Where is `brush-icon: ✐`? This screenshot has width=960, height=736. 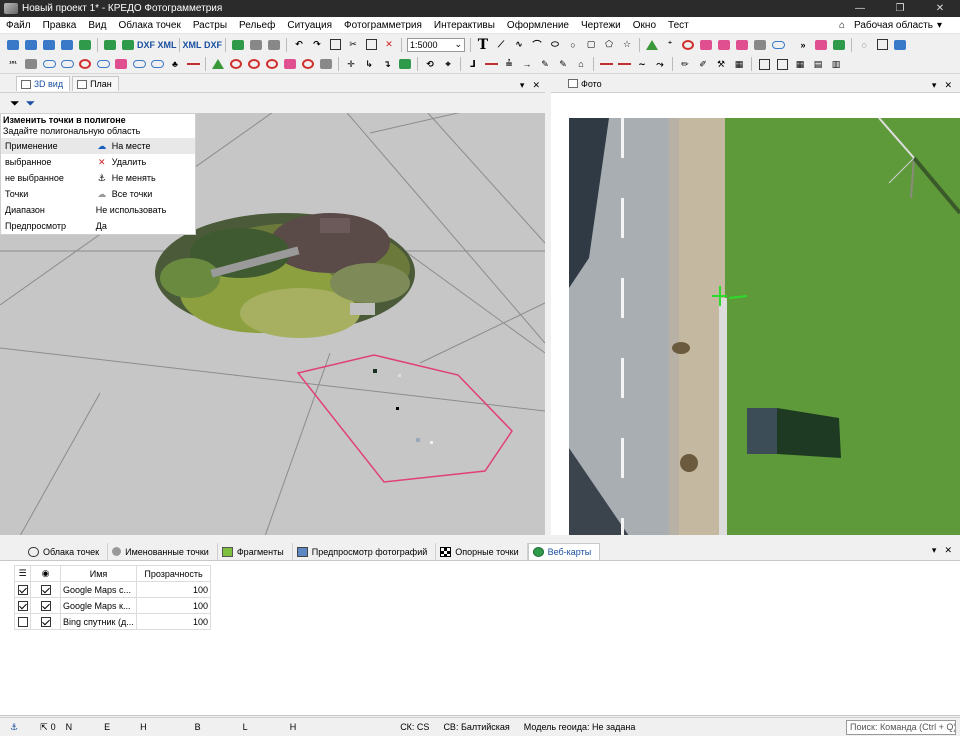 brush-icon: ✐ is located at coordinates (703, 64).